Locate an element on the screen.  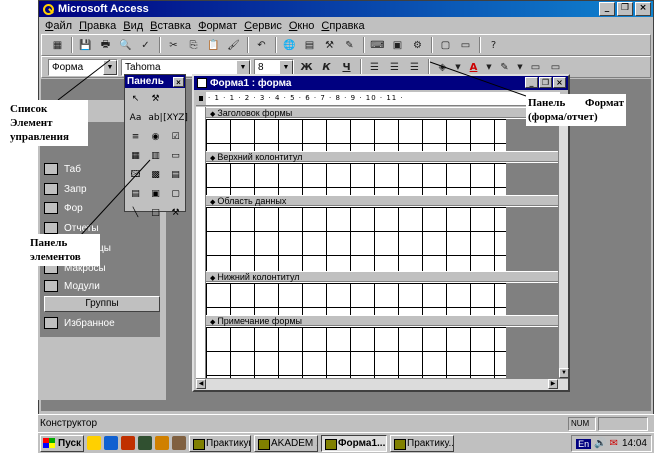
form-close-button: × is located at coordinates (559, 82).